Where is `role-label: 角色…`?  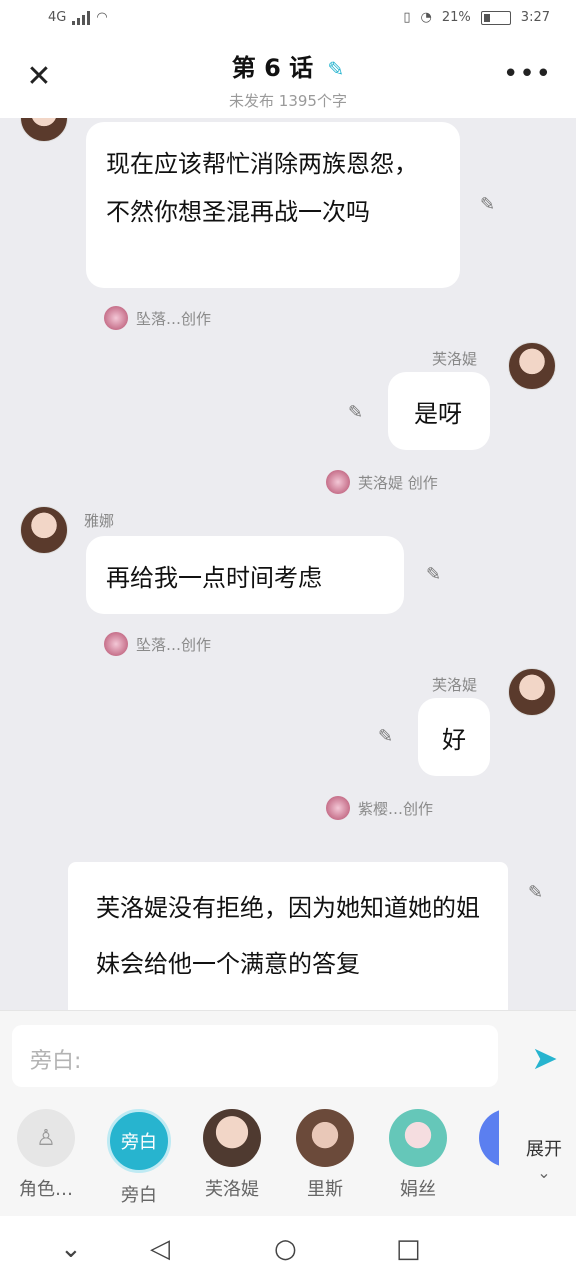 role-label: 角色… is located at coordinates (46, 1189).